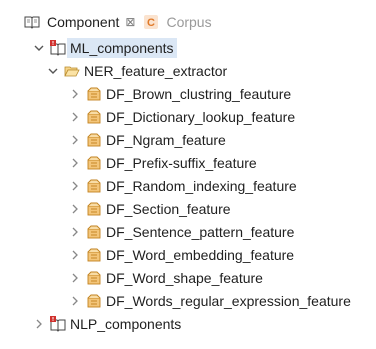 Image resolution: width=376 pixels, height=349 pixels. I want to click on tree-item-label: DF_Random_indexing_feature, so click(201, 185).